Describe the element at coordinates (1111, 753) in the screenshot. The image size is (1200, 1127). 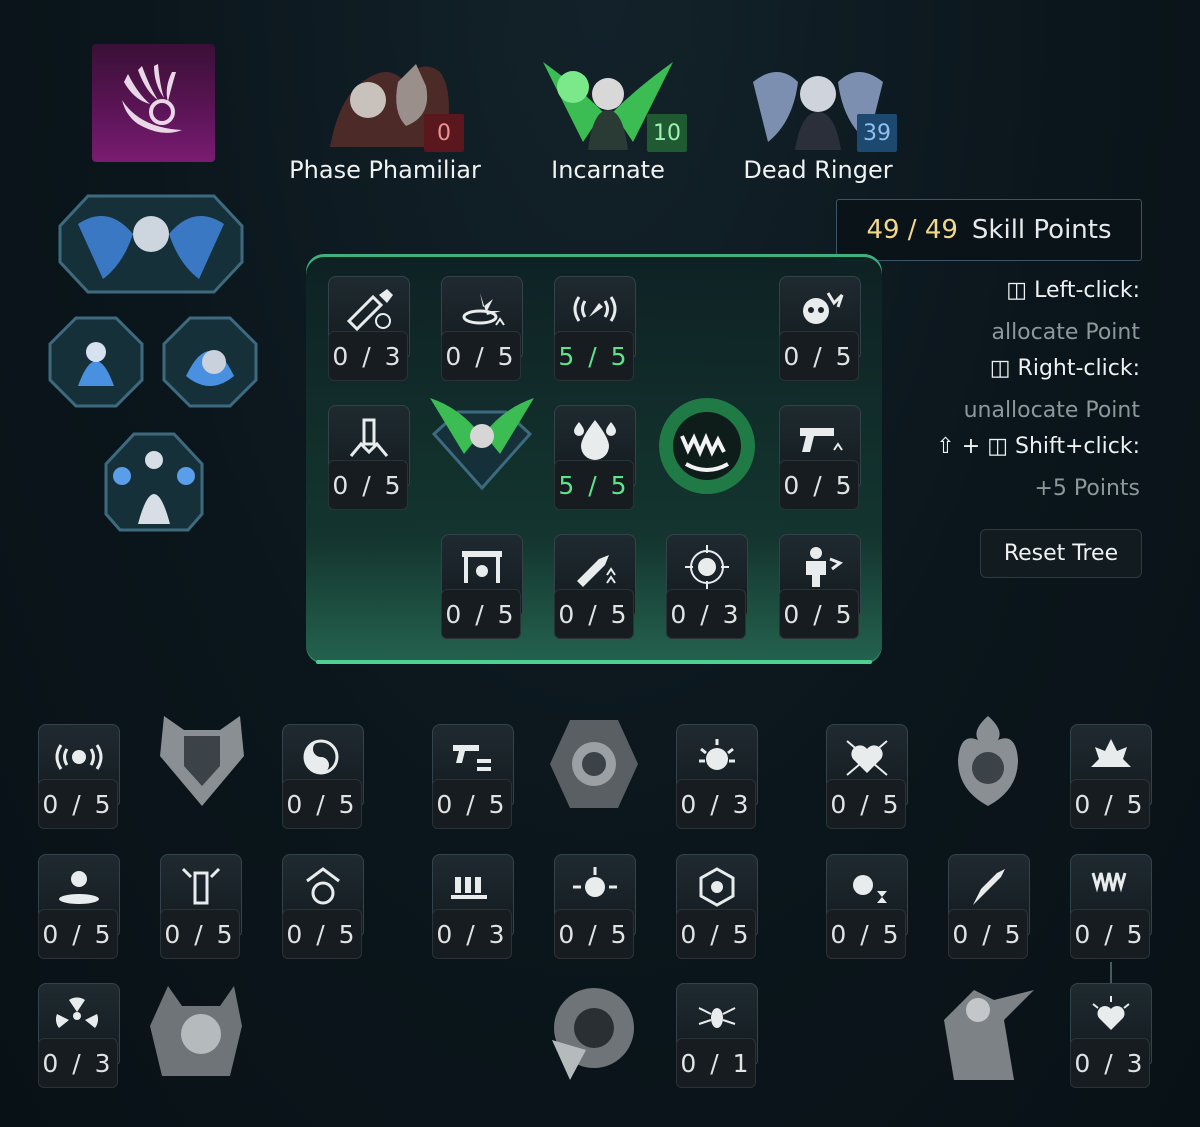
I see `explosion-icon` at that location.